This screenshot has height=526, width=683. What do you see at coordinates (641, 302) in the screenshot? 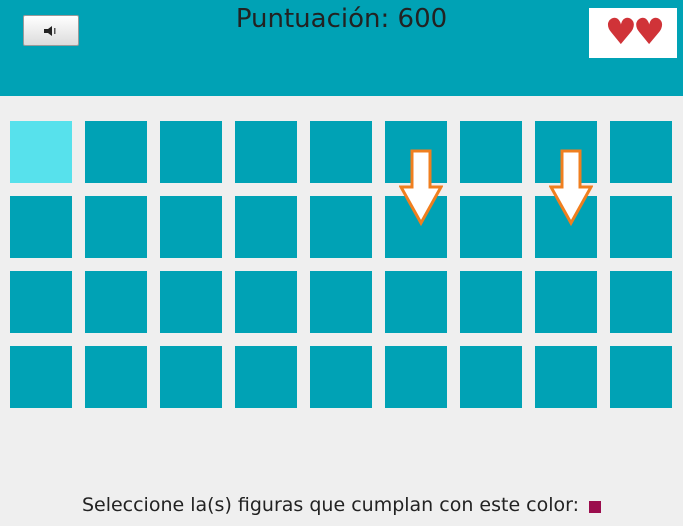
I see `tile-r2-c8` at bounding box center [641, 302].